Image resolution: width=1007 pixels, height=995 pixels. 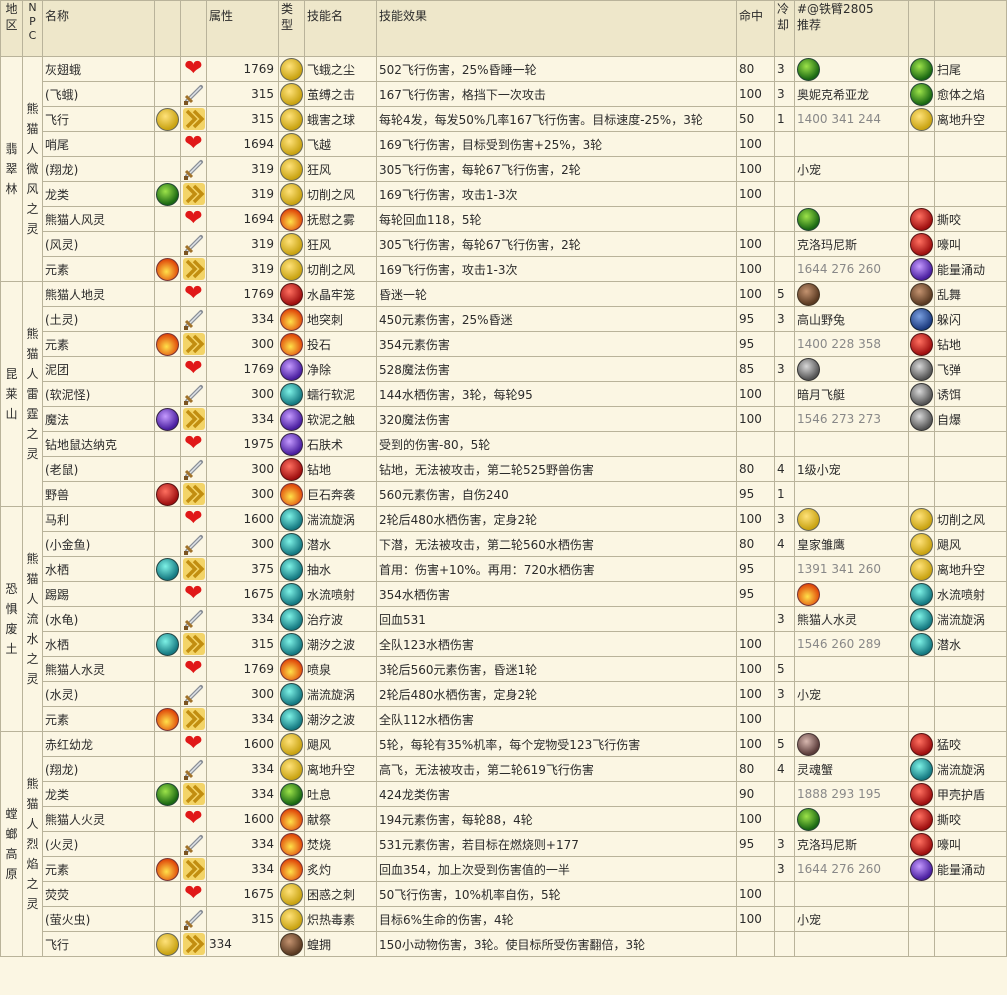 I want to click on skill-name: 狂风, so click(x=340, y=169).